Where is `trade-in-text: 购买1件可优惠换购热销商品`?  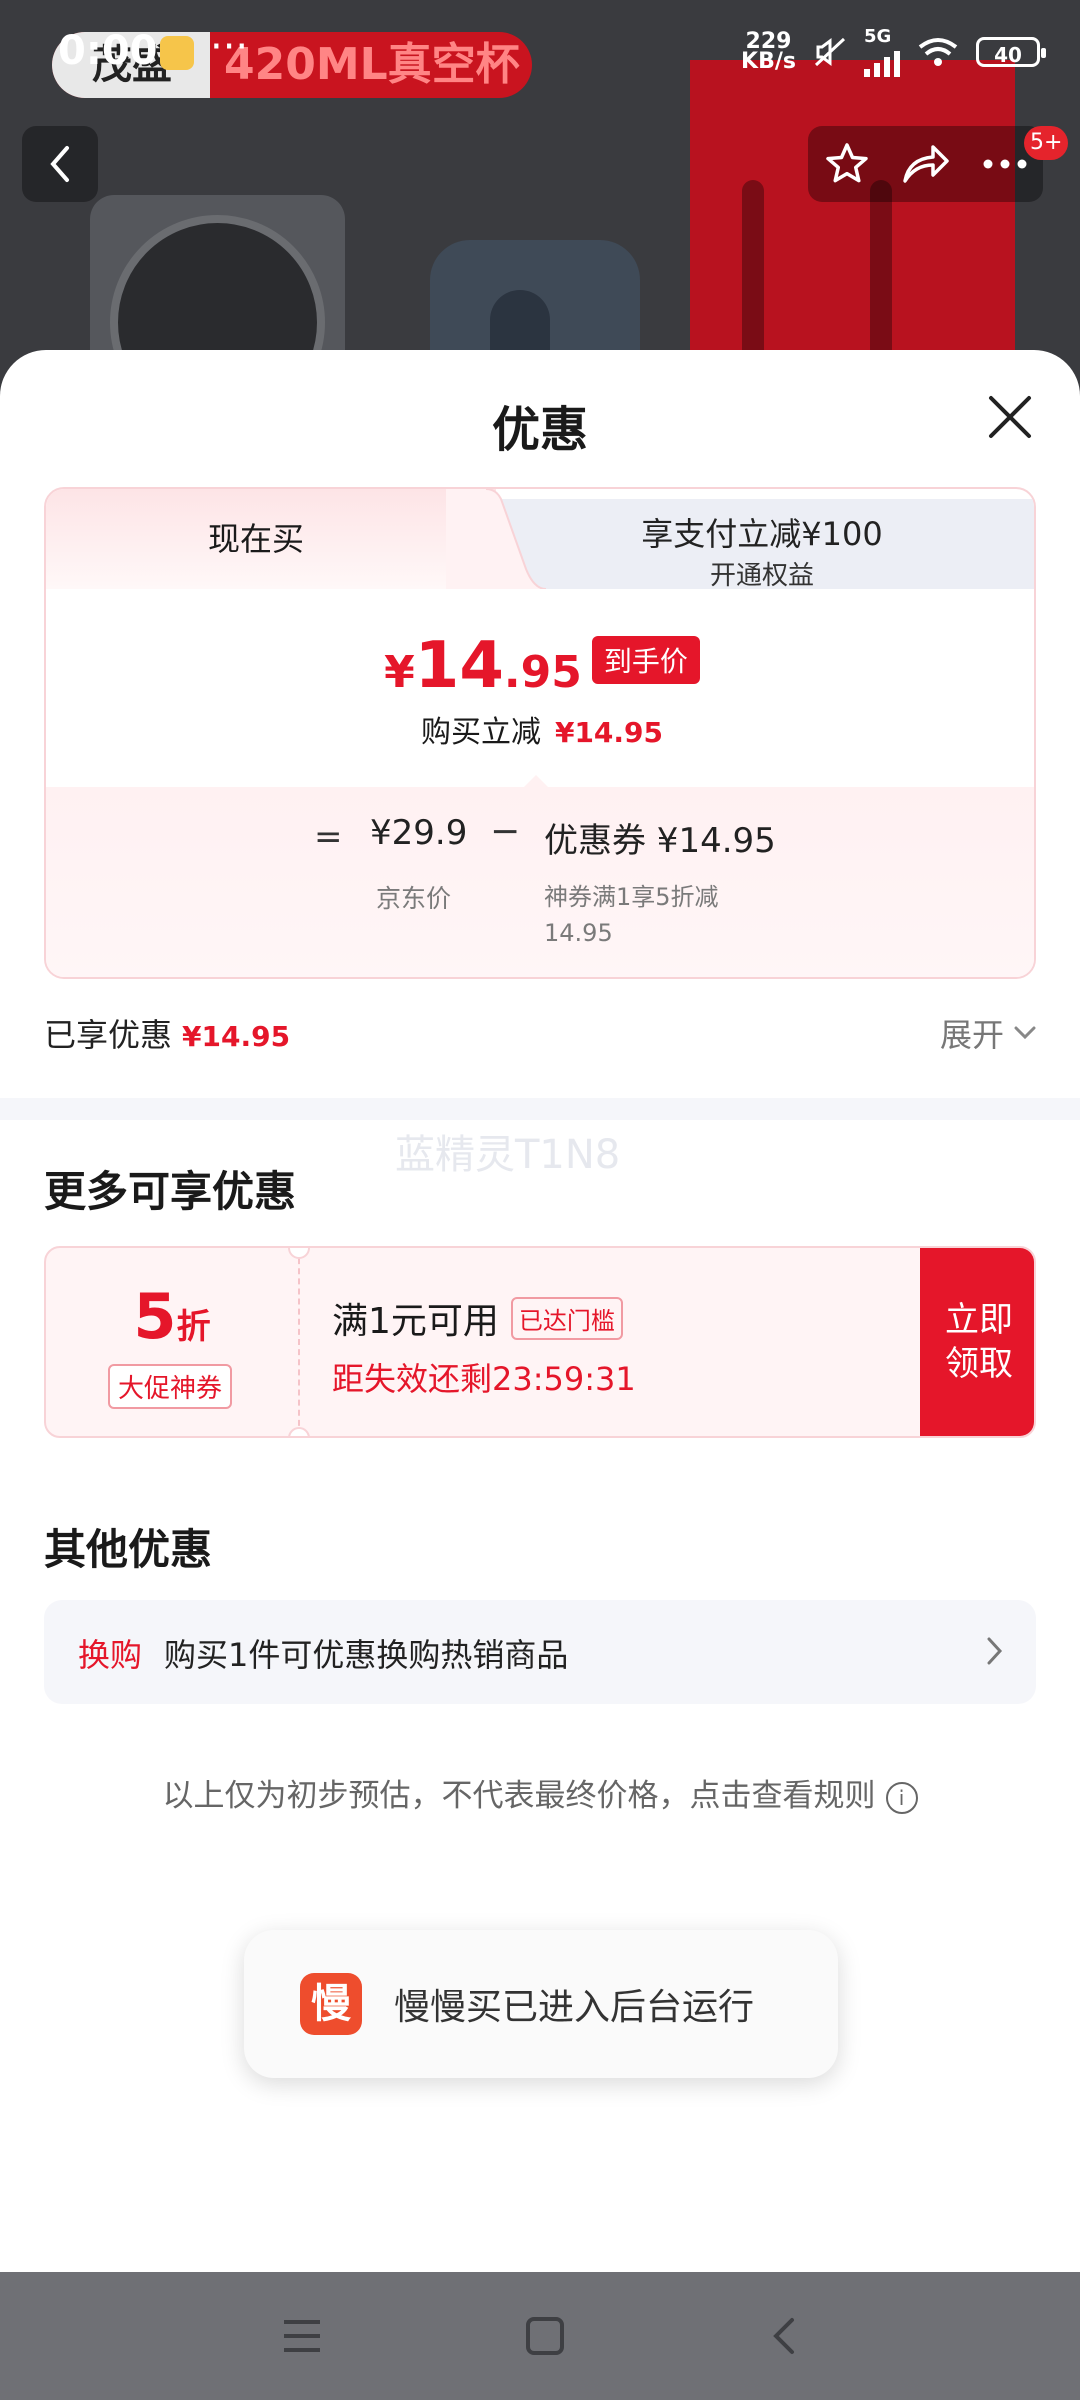 trade-in-text: 购买1件可优惠换购热销商品 is located at coordinates (366, 1655).